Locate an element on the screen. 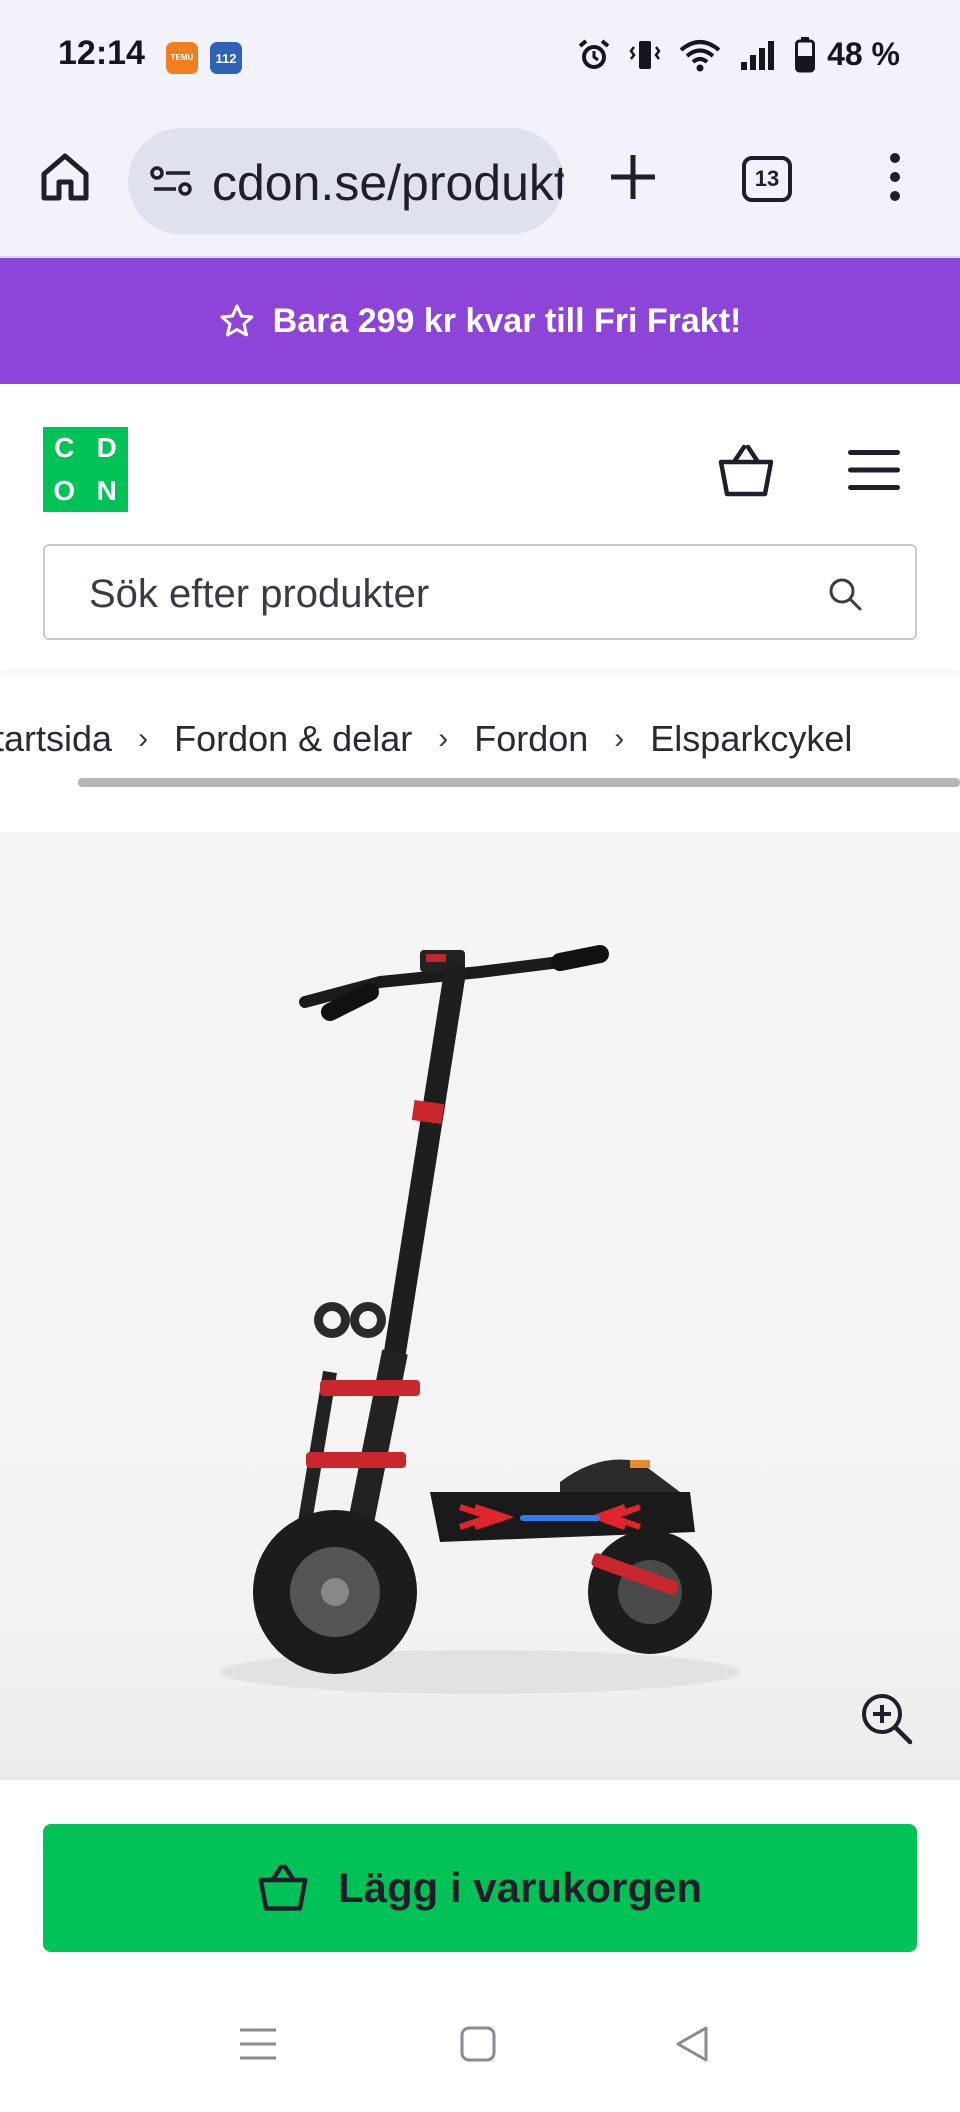 The width and height of the screenshot is (960, 2112). status-icons: 48 % is located at coordinates (738, 54).